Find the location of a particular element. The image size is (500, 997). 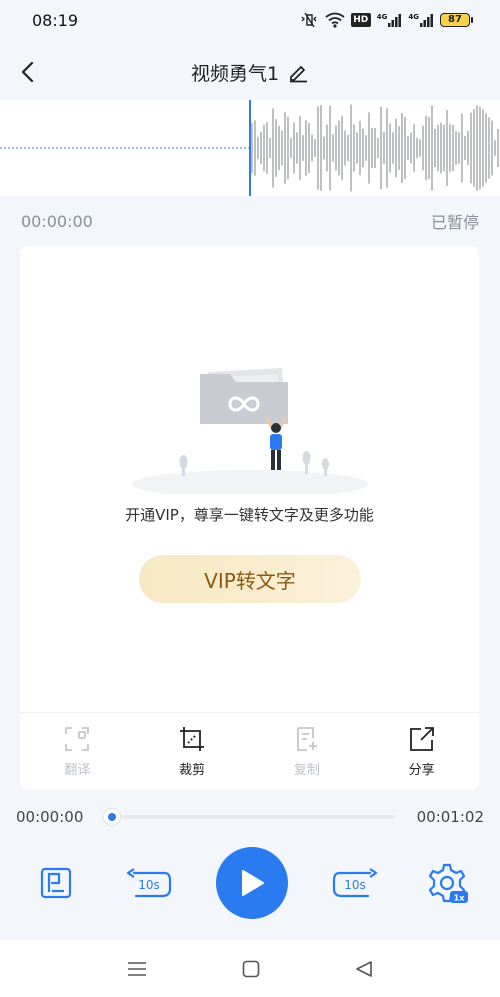

mark-button is located at coordinates (56, 883).